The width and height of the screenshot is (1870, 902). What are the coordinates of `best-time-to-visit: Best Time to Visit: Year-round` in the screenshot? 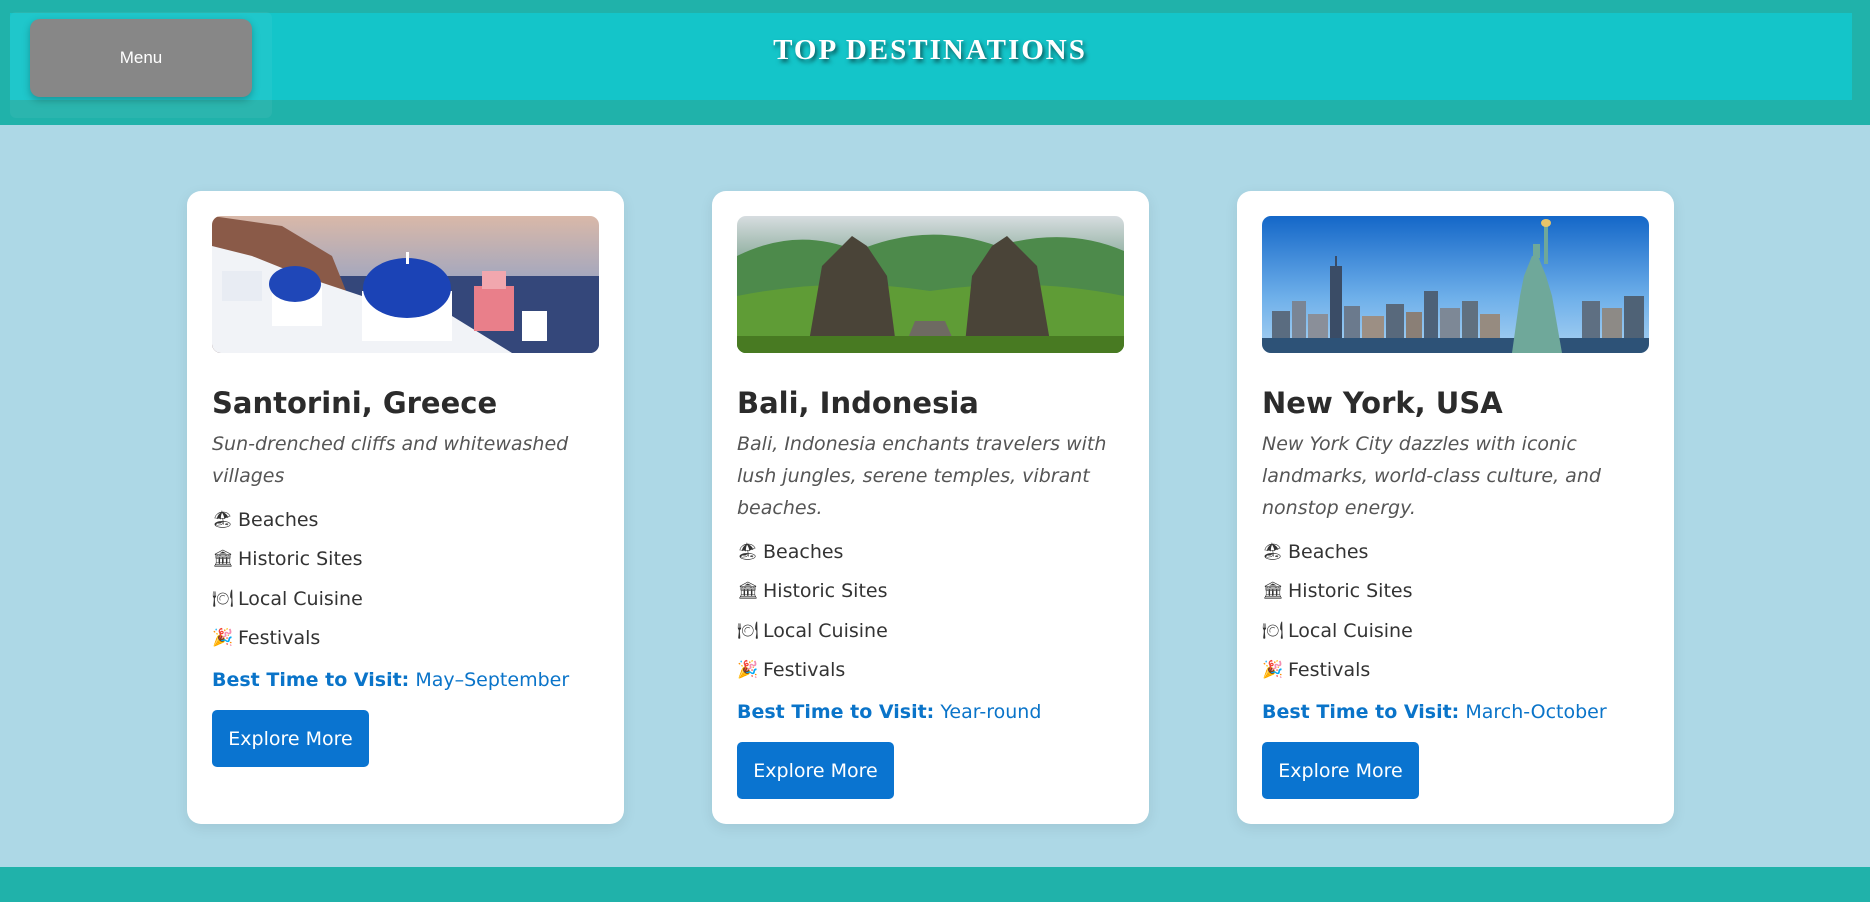 It's located at (930, 712).